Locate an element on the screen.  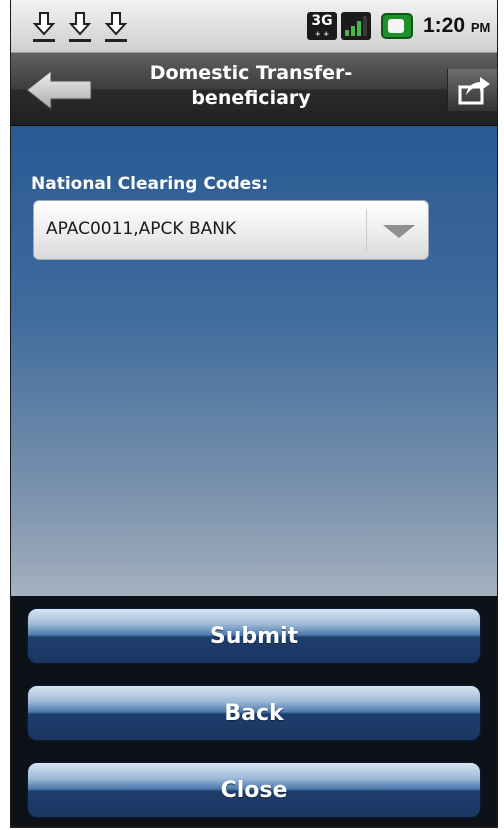
clock-ampm: PM is located at coordinates (480, 27).